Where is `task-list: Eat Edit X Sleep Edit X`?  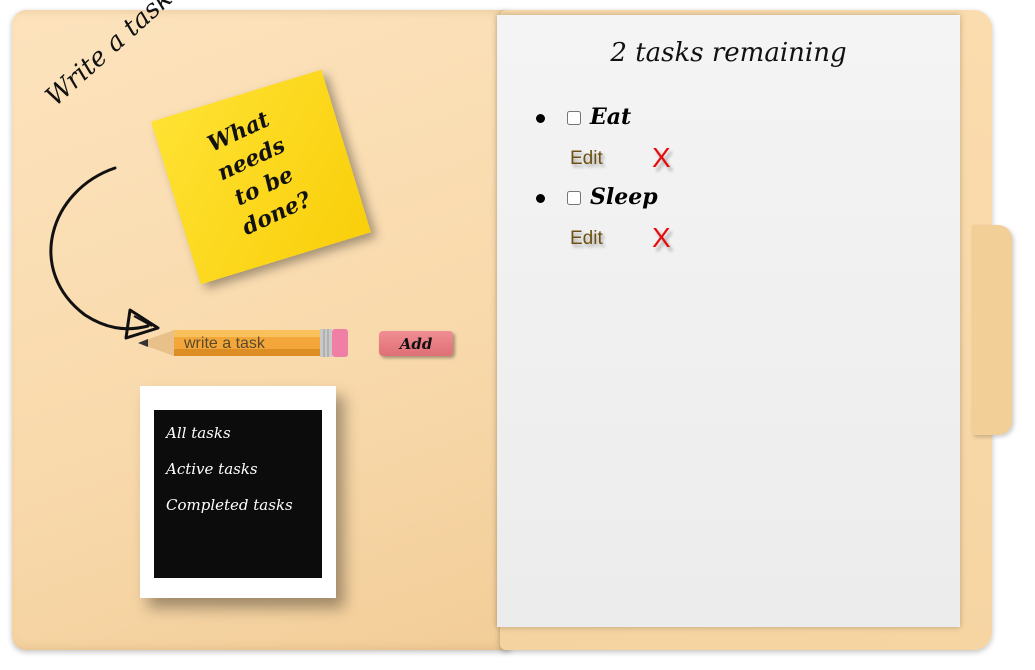
task-list: Eat Edit X Sleep Edit X is located at coordinates (736, 184).